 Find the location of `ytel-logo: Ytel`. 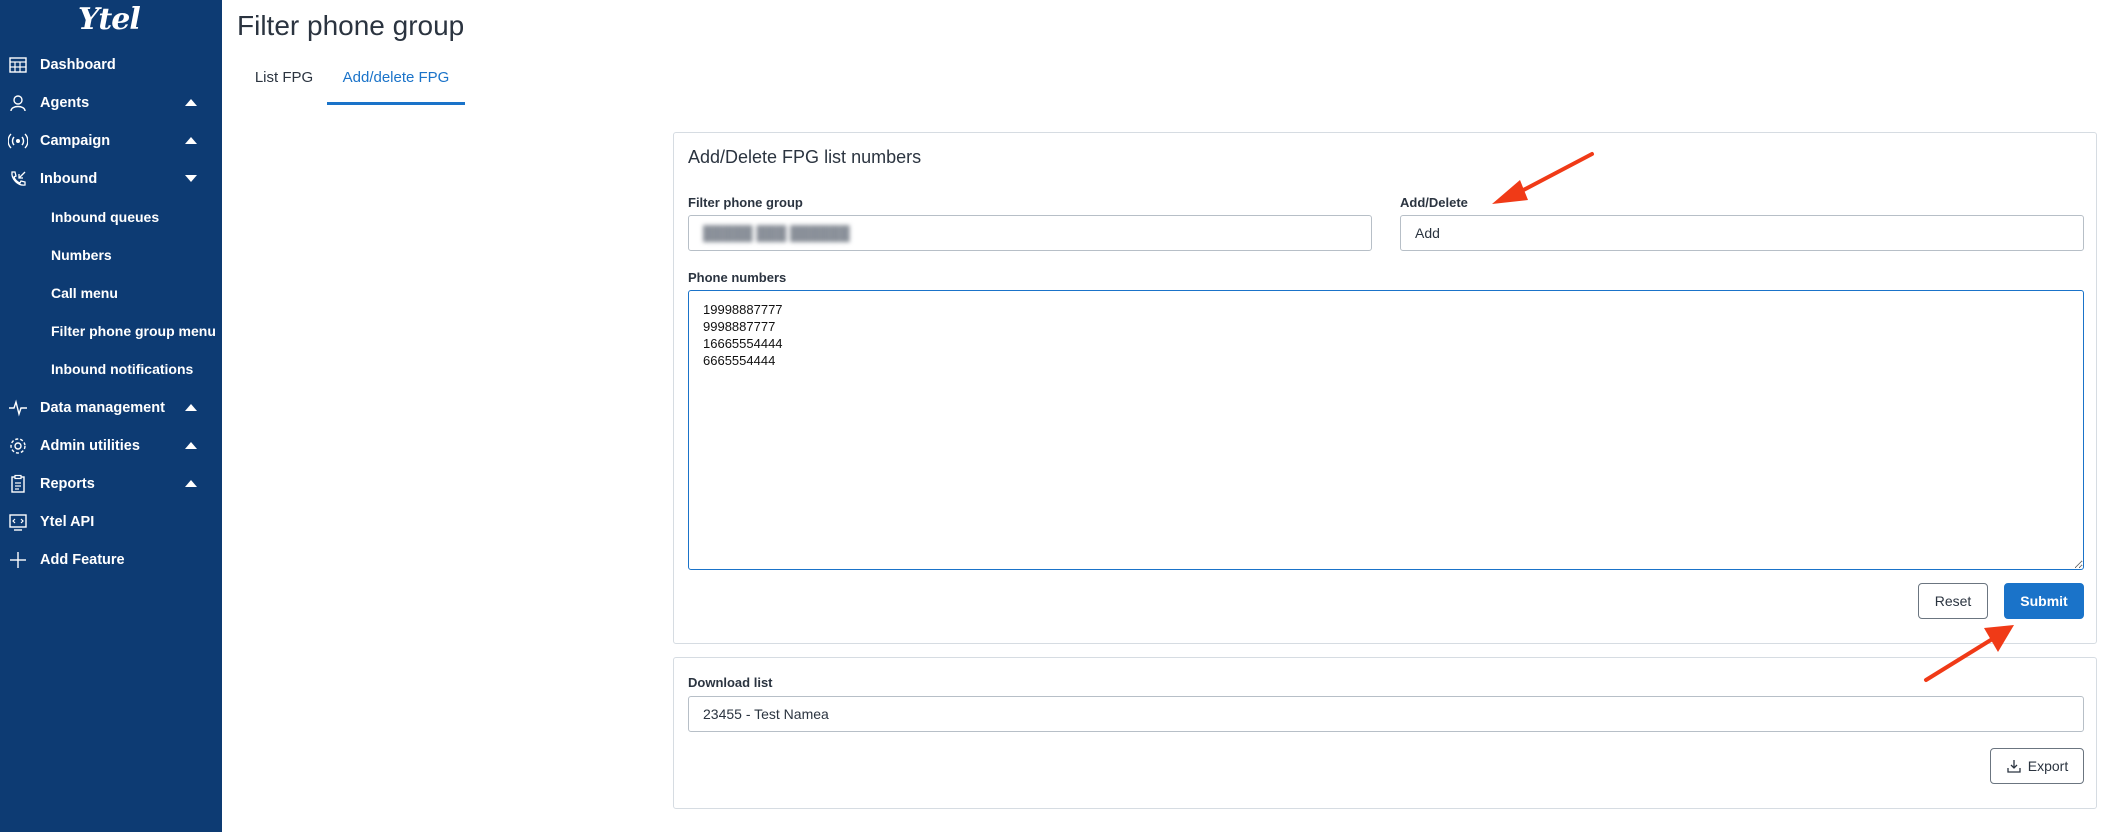

ytel-logo: Ytel is located at coordinates (110, 21).